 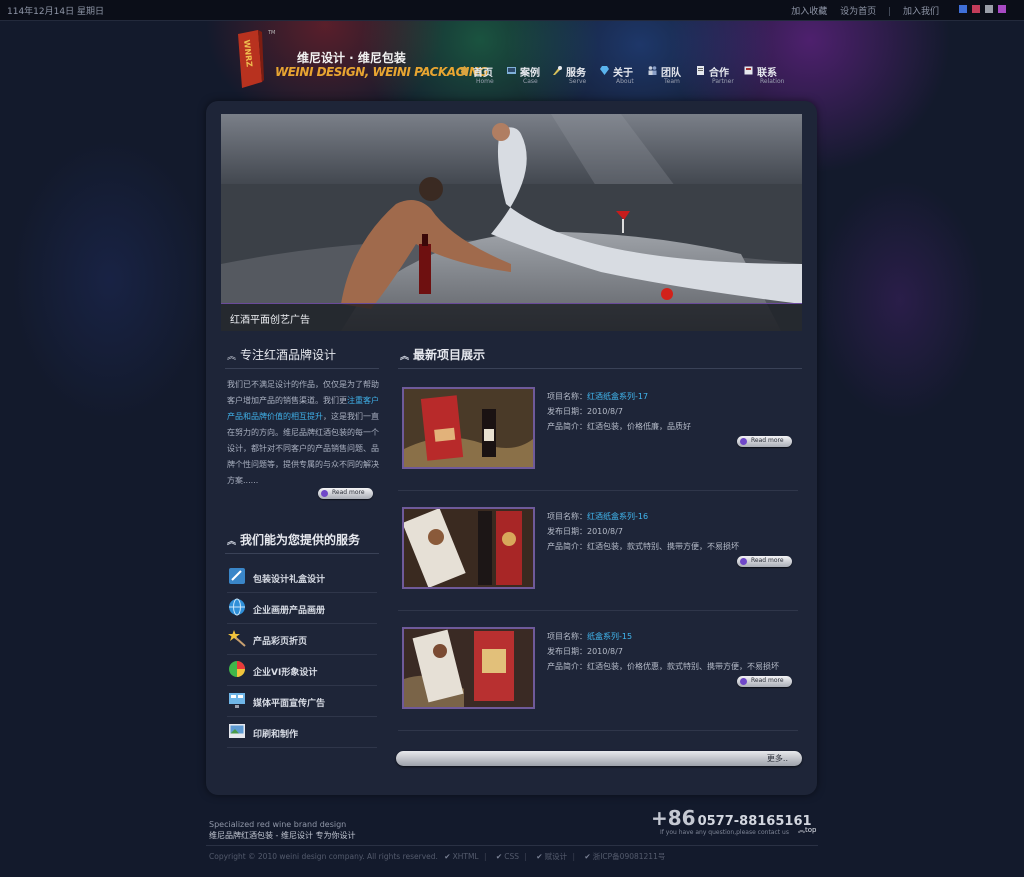 I want to click on xhtml-badge: XHTML, so click(x=466, y=856).